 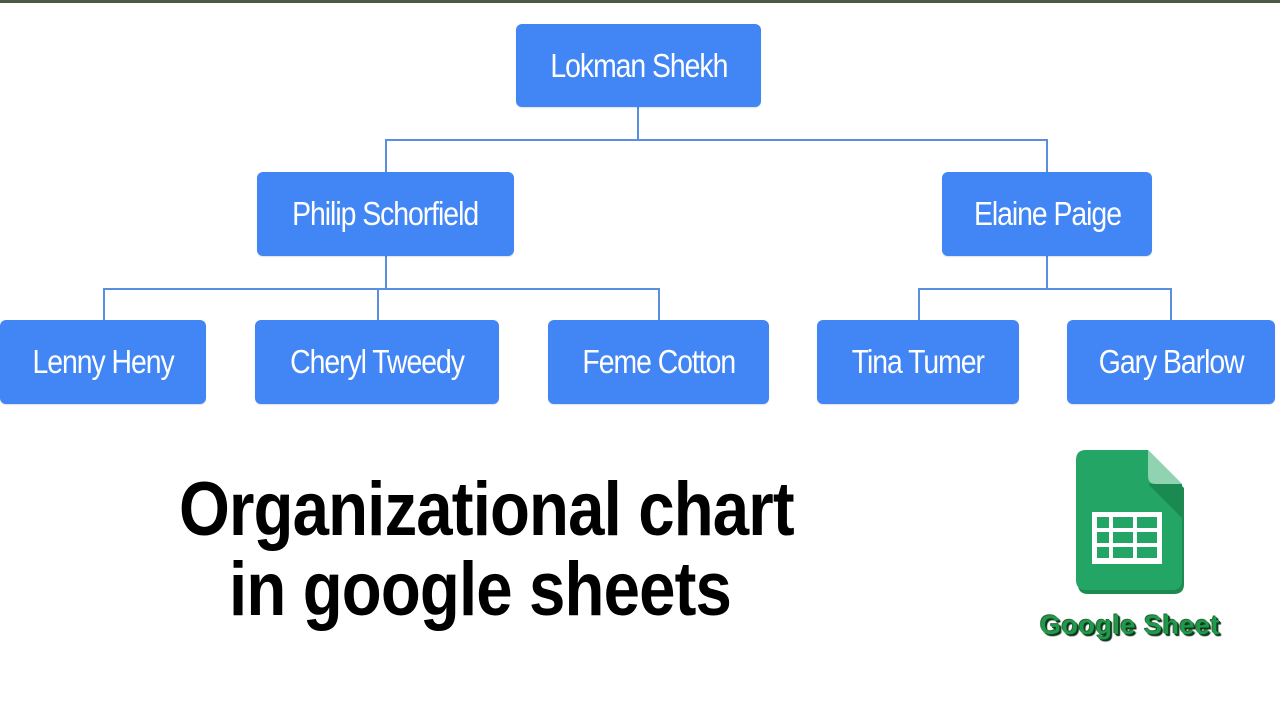 What do you see at coordinates (480, 589) in the screenshot?
I see `caption-line-2: in google sheets` at bounding box center [480, 589].